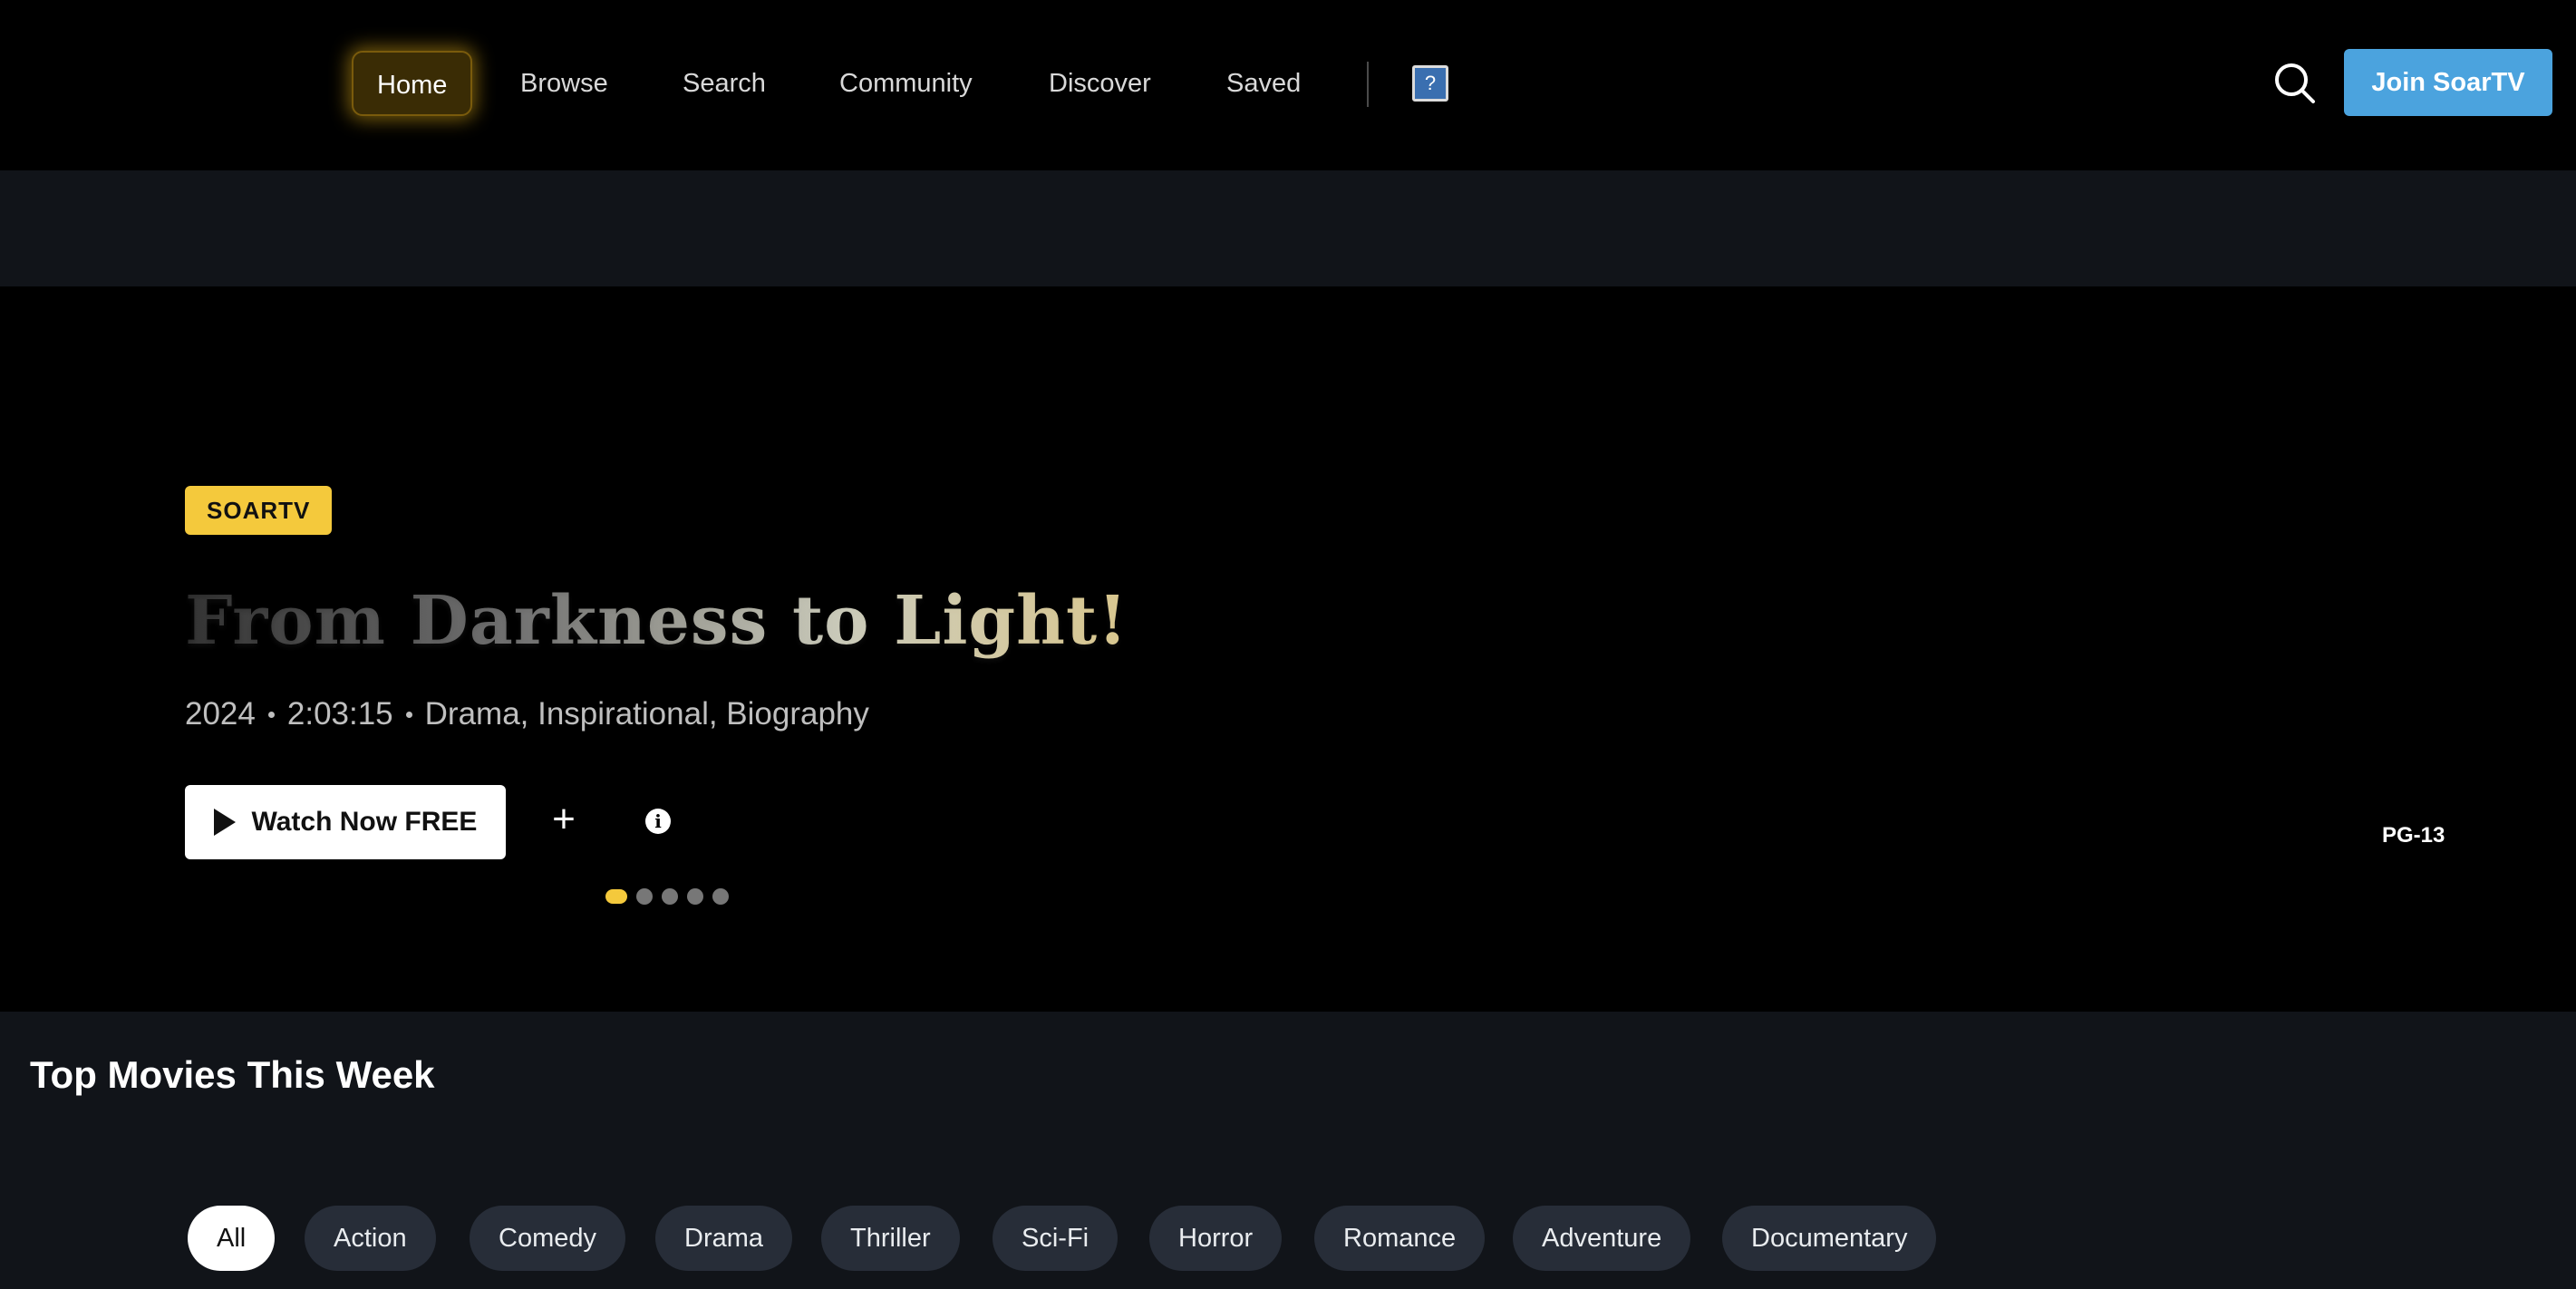 This screenshot has height=1289, width=2576. What do you see at coordinates (1368, 84) in the screenshot?
I see `nav-divider` at bounding box center [1368, 84].